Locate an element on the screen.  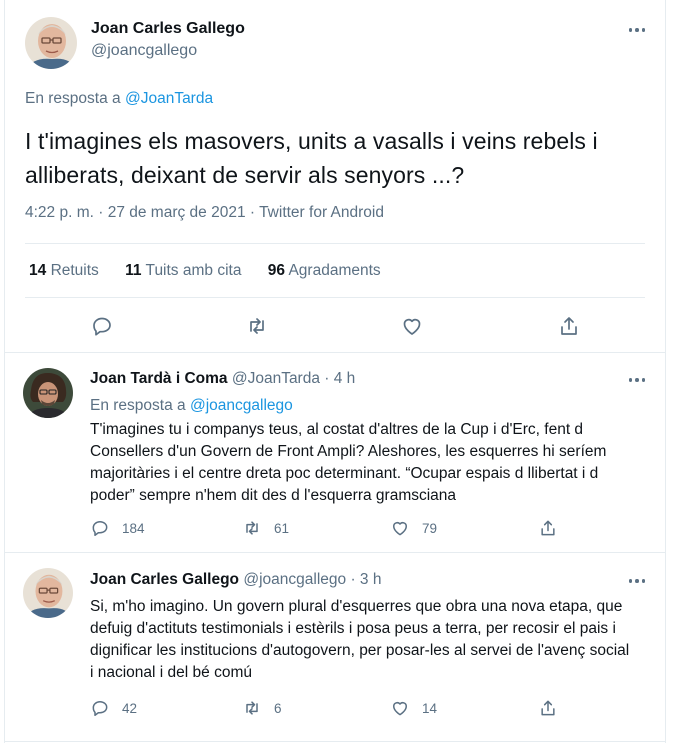
reply-header: Joan Tardà i Coma @JoanTarda · 4 h is located at coordinates (222, 379).